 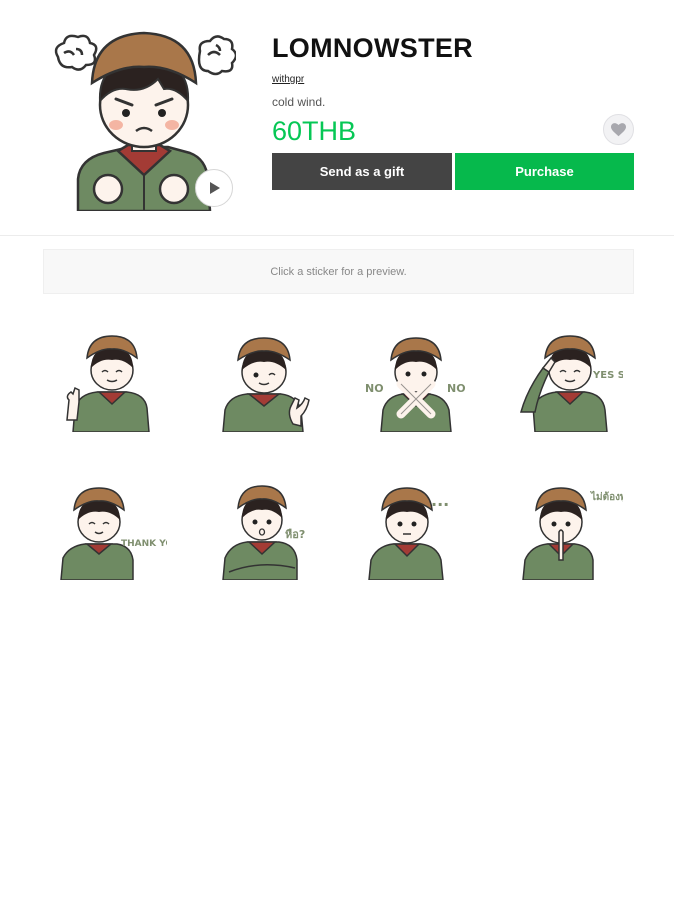 I want to click on play-animation-button, so click(x=214, y=188).